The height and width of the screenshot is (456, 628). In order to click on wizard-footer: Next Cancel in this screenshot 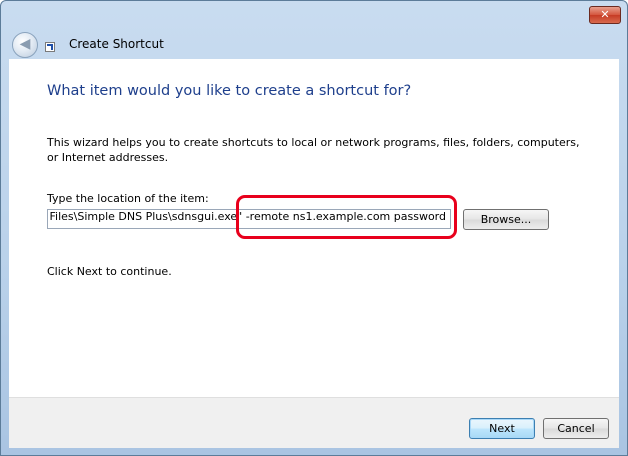, I will do `click(314, 422)`.